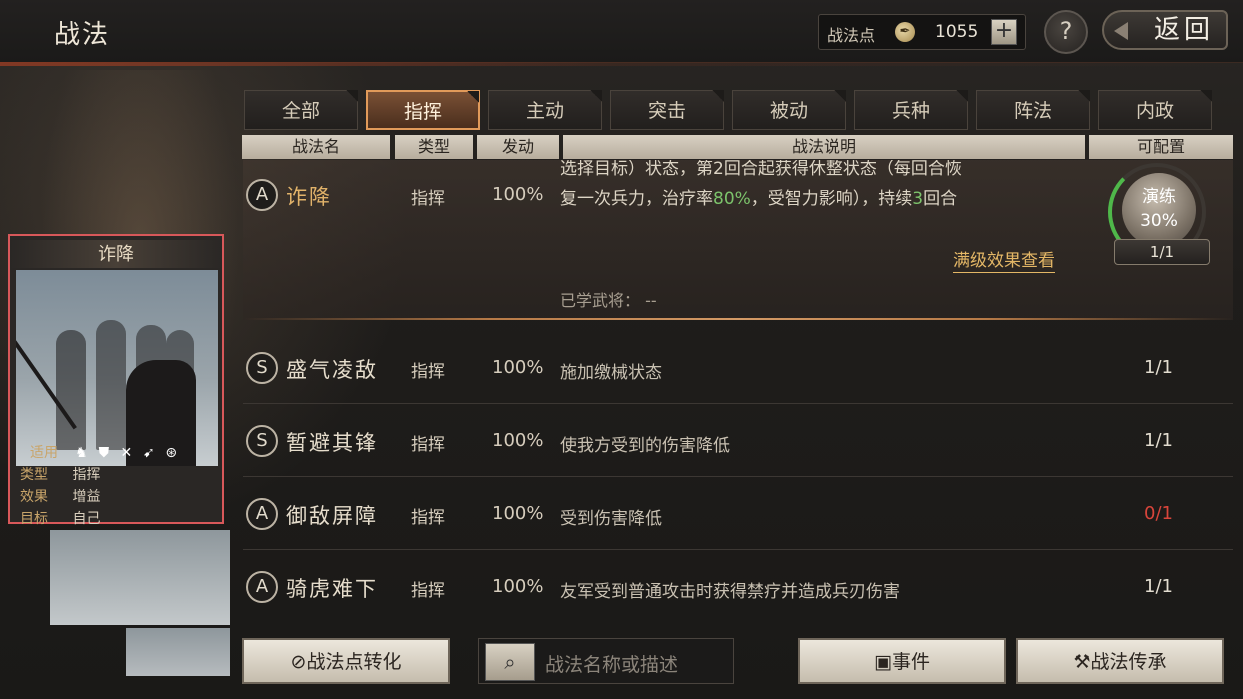  I want to click on back-label: 返回, so click(1183, 30).